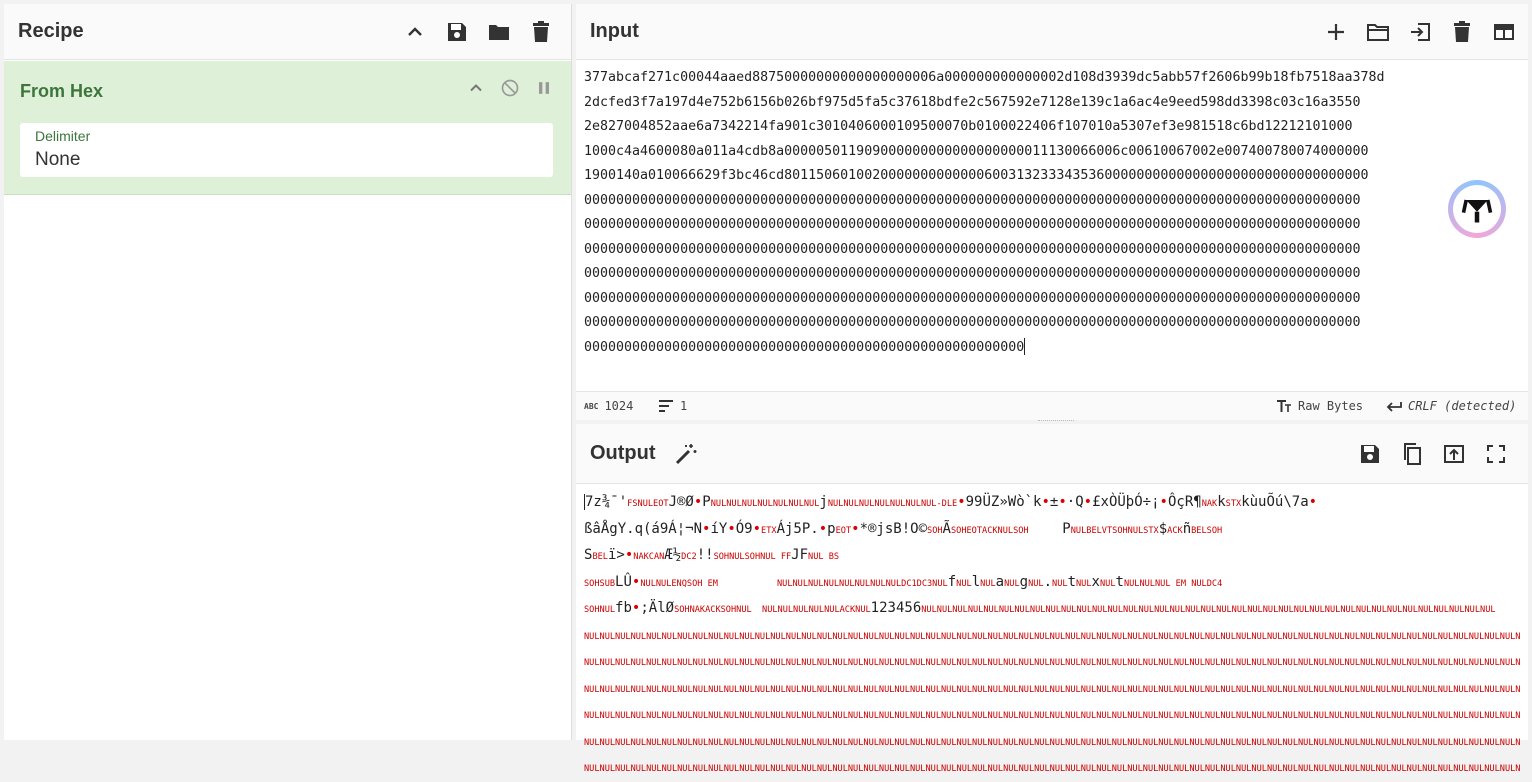  Describe the element at coordinates (747, 582) in the screenshot. I see `output-text-run` at that location.